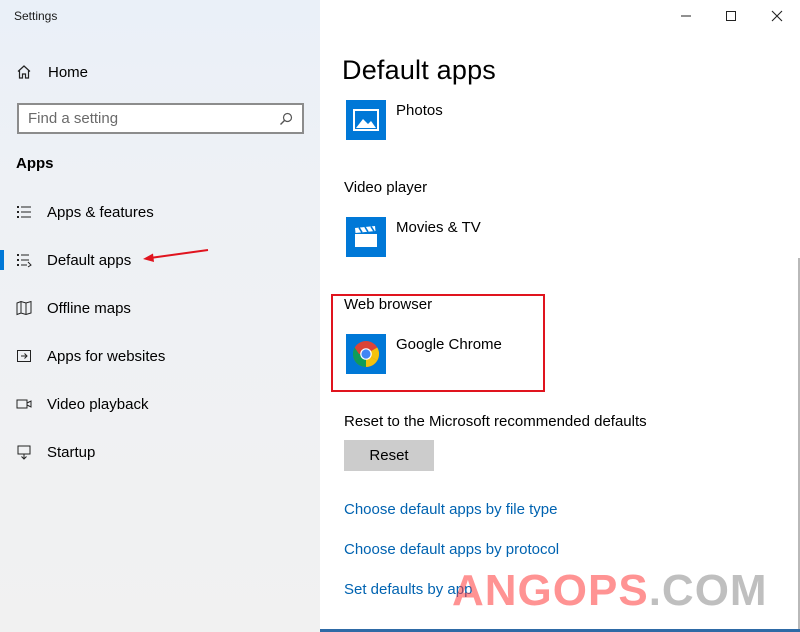  What do you see at coordinates (176, 255) in the screenshot?
I see `annotation-arrow-icon` at bounding box center [176, 255].